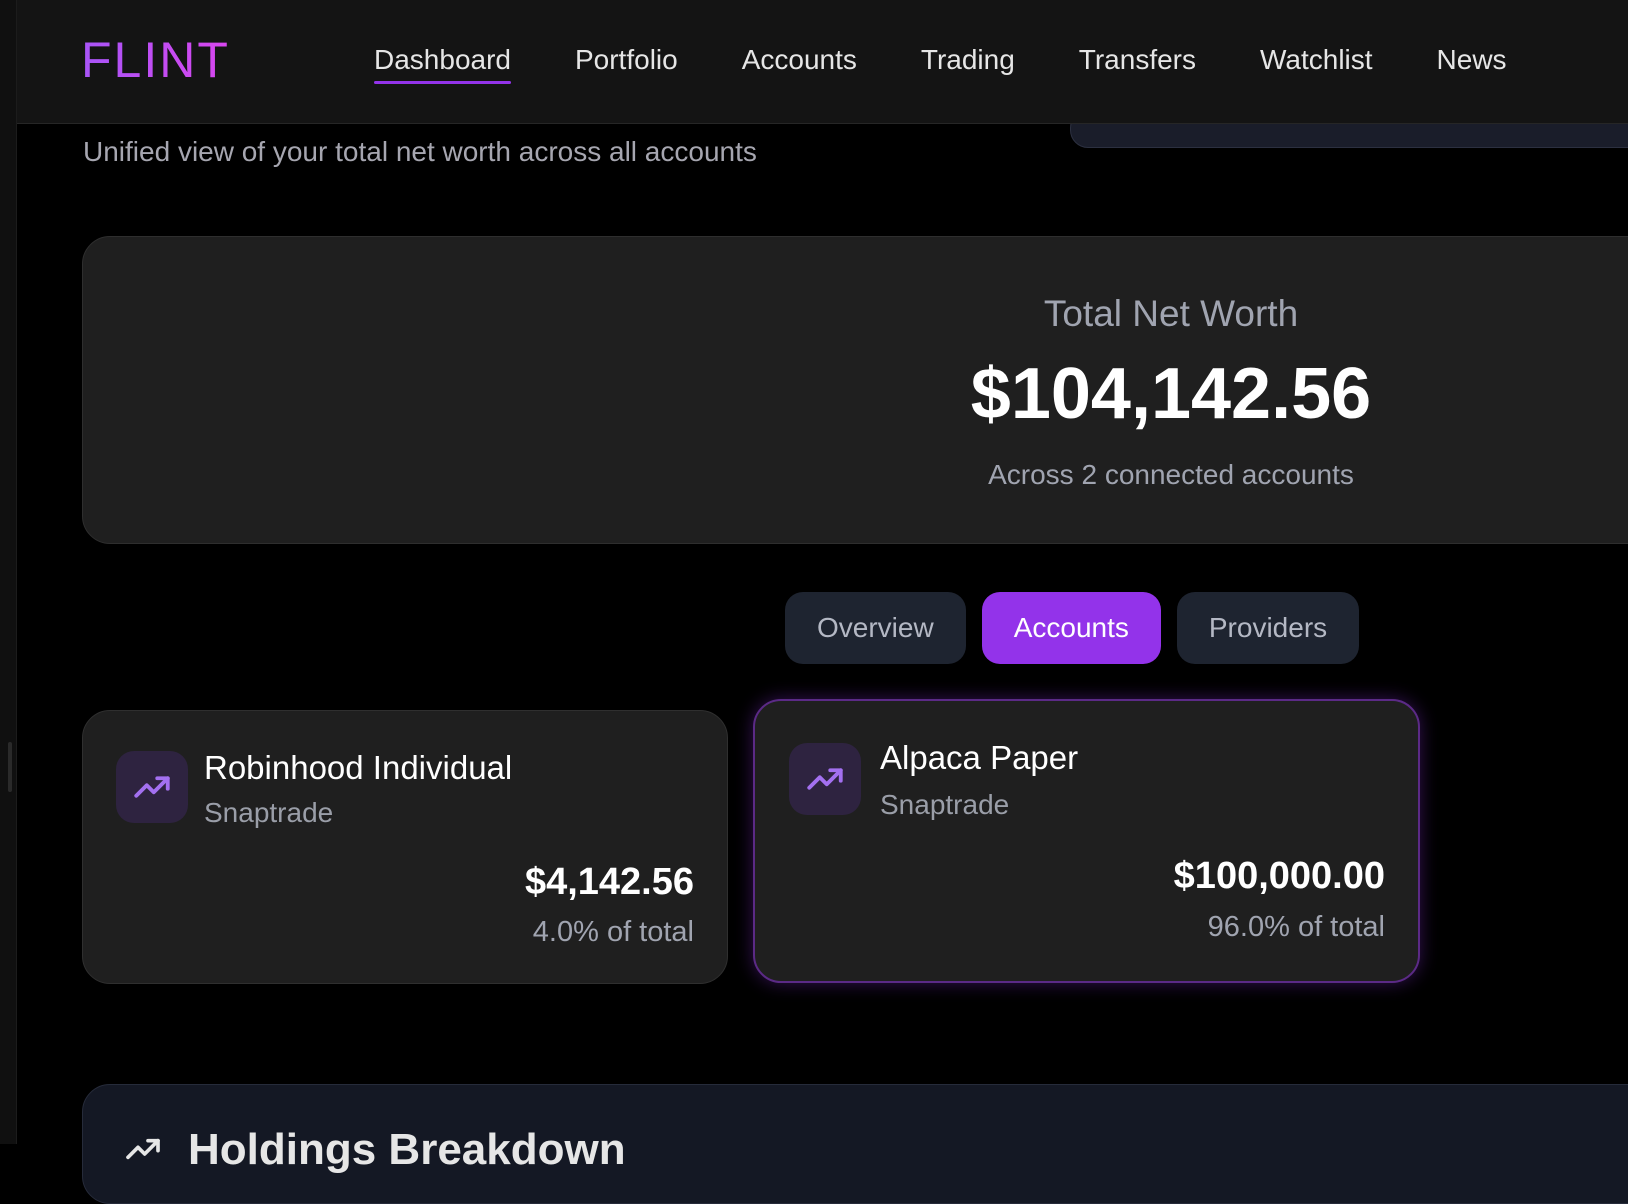 This screenshot has height=1204, width=1628. I want to click on nav-trading: Trading, so click(968, 60).